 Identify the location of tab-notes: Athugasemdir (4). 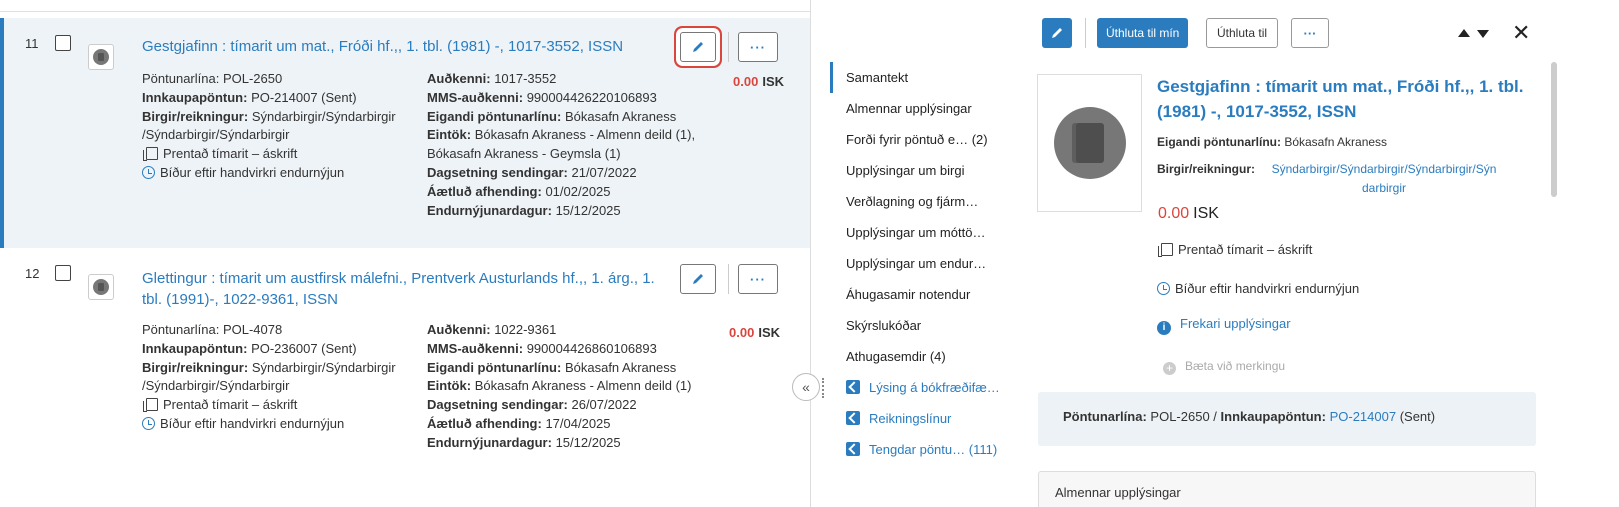
(920, 356).